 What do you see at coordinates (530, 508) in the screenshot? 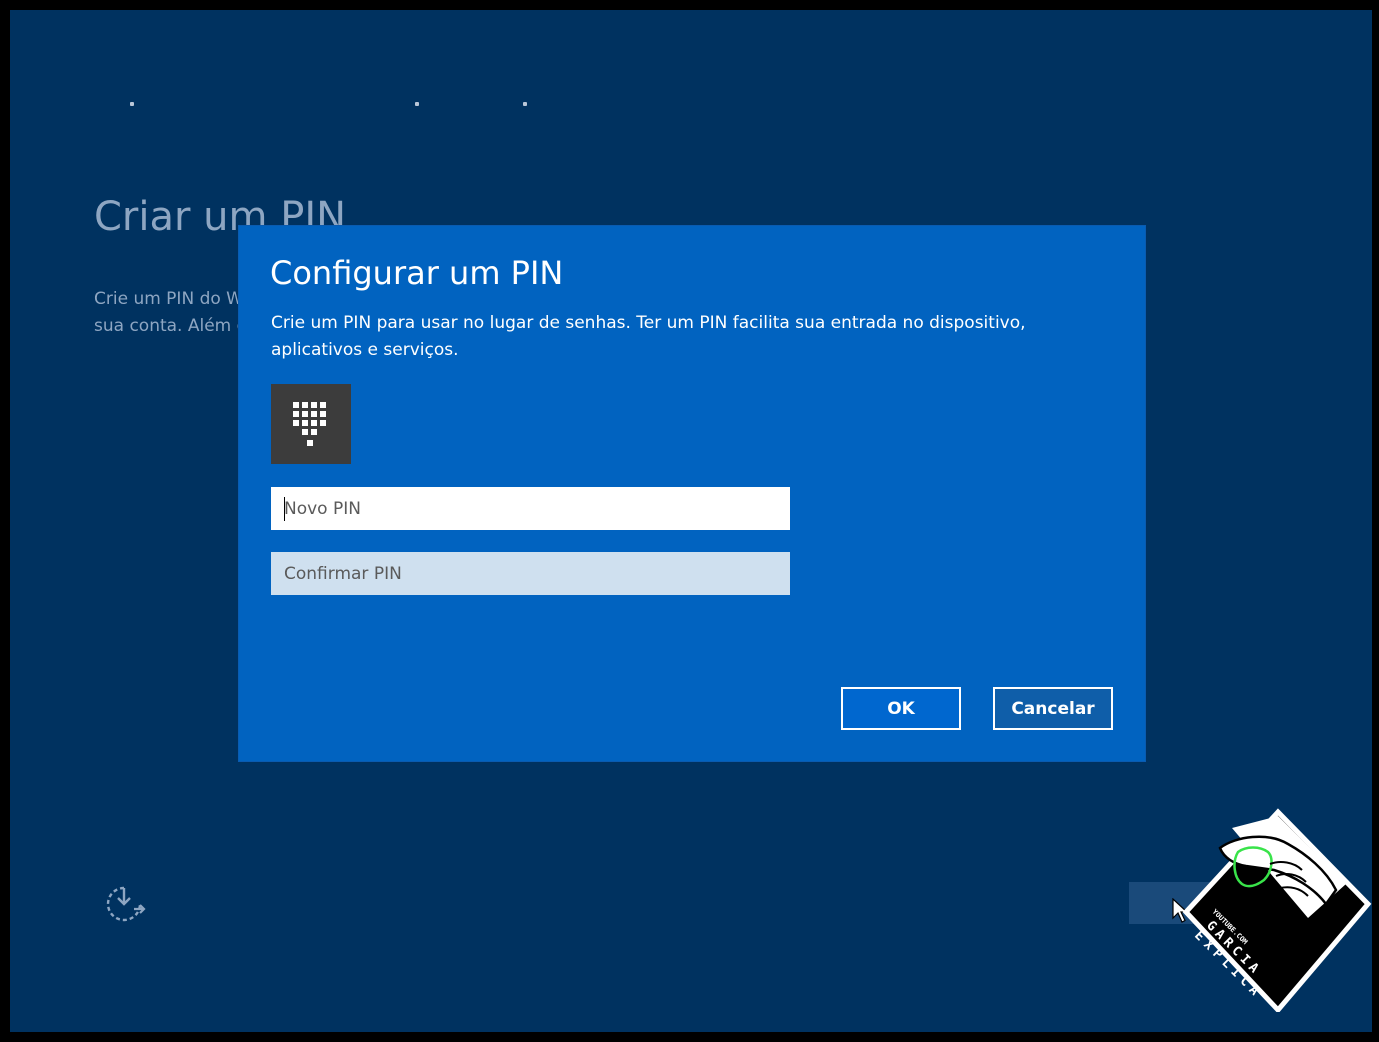
I see `new-pin-input` at bounding box center [530, 508].